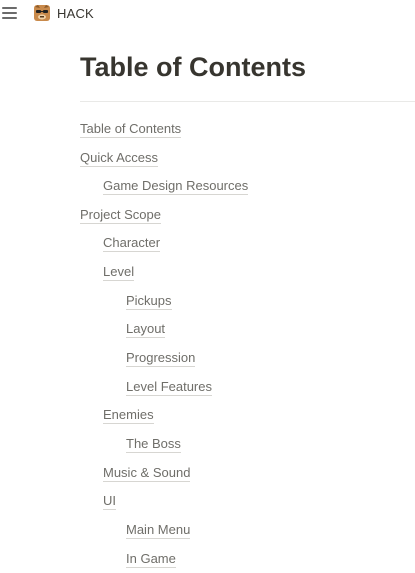 This screenshot has height=573, width=415. I want to click on toc-item-level-features: Level Features, so click(169, 387).